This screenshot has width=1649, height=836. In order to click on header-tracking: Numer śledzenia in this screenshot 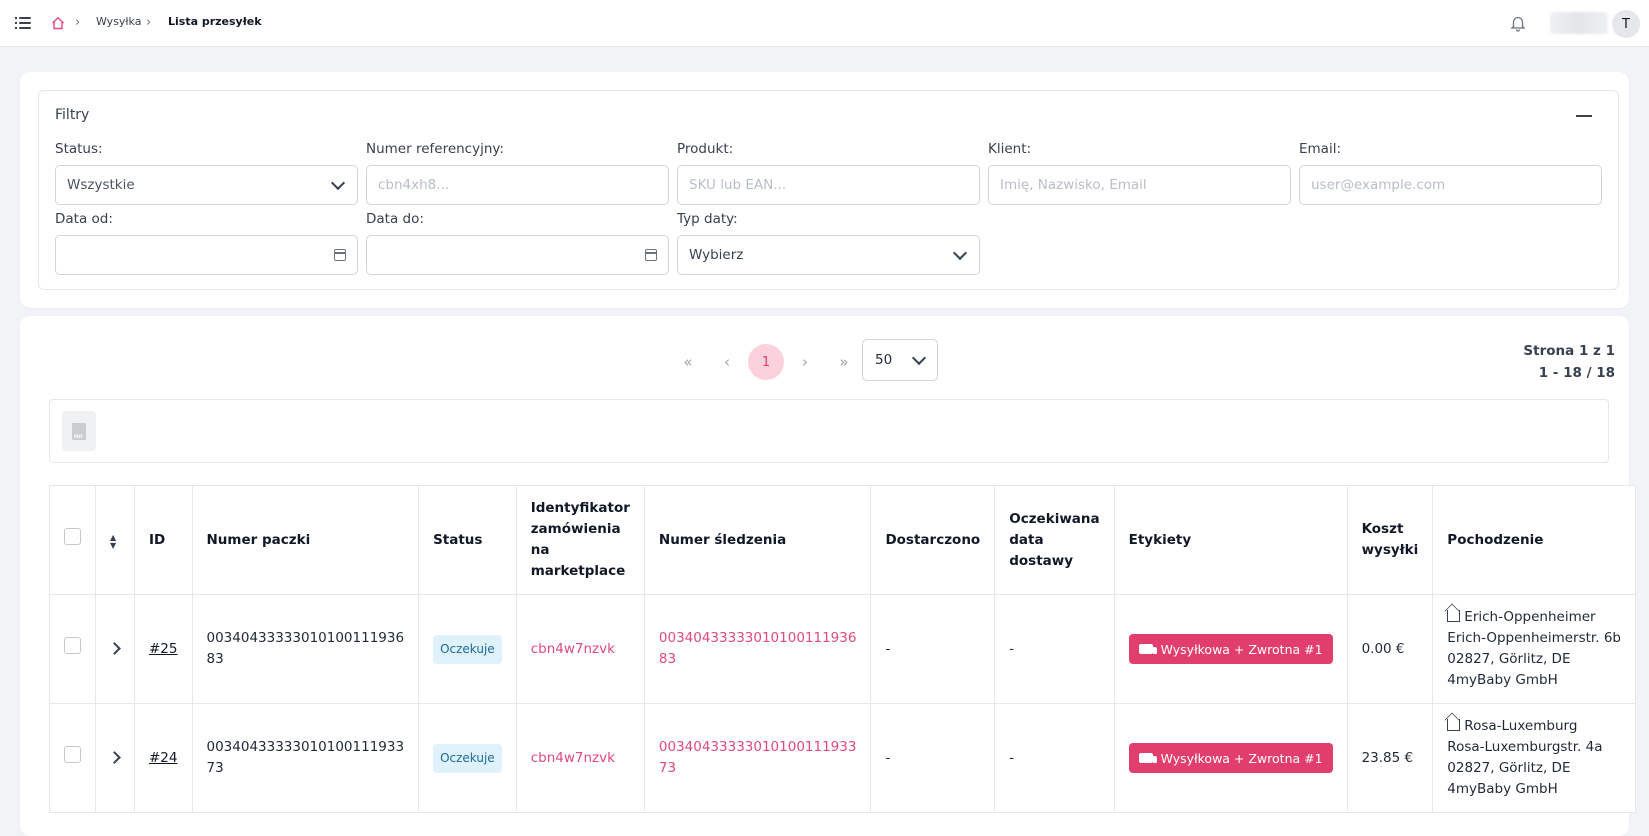, I will do `click(757, 540)`.